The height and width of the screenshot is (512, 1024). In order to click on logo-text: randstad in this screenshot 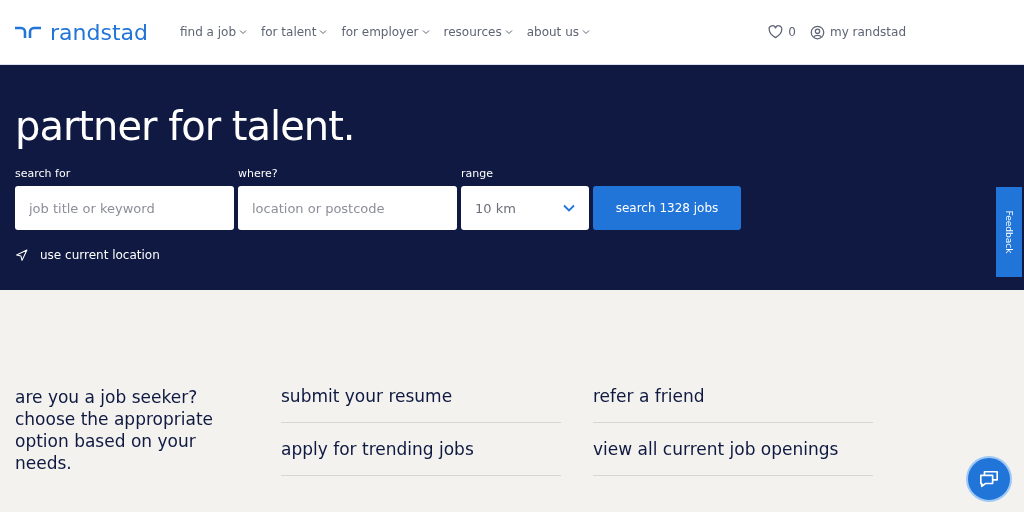, I will do `click(99, 32)`.